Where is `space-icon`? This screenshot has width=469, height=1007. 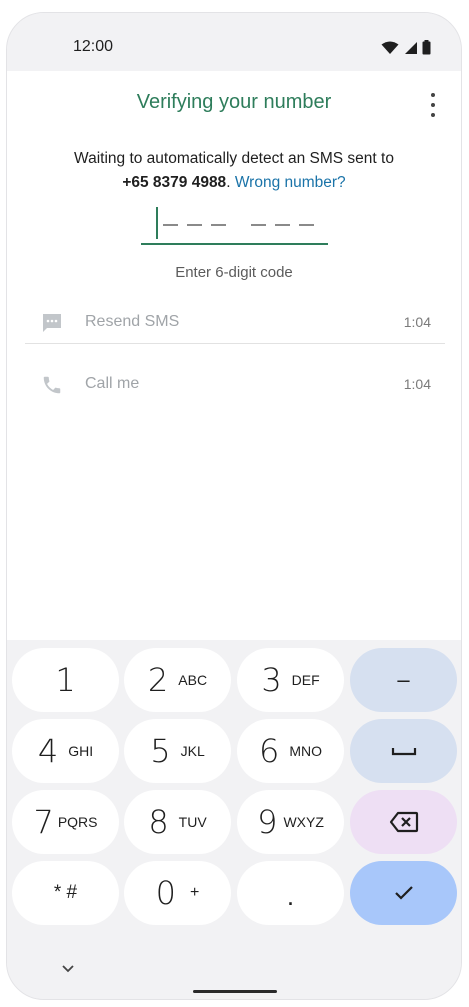 space-icon is located at coordinates (403, 752).